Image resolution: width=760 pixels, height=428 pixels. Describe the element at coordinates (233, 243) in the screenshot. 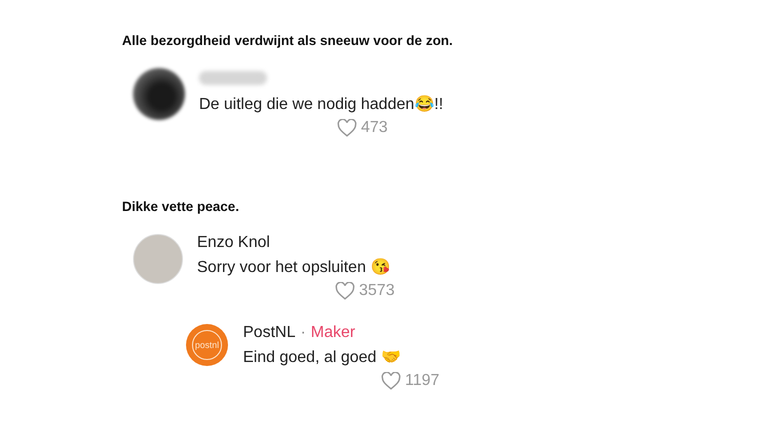

I see `username: Enzo Knol` at that location.